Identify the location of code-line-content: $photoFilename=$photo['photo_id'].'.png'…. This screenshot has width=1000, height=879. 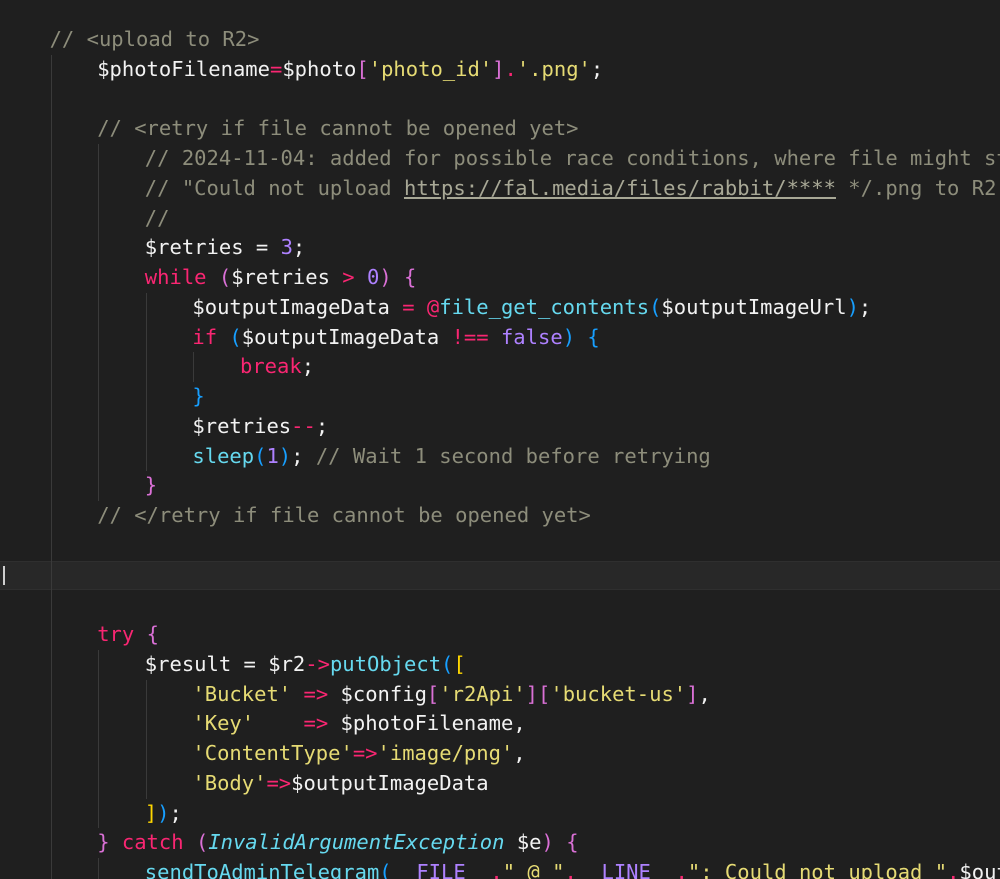
(350, 70).